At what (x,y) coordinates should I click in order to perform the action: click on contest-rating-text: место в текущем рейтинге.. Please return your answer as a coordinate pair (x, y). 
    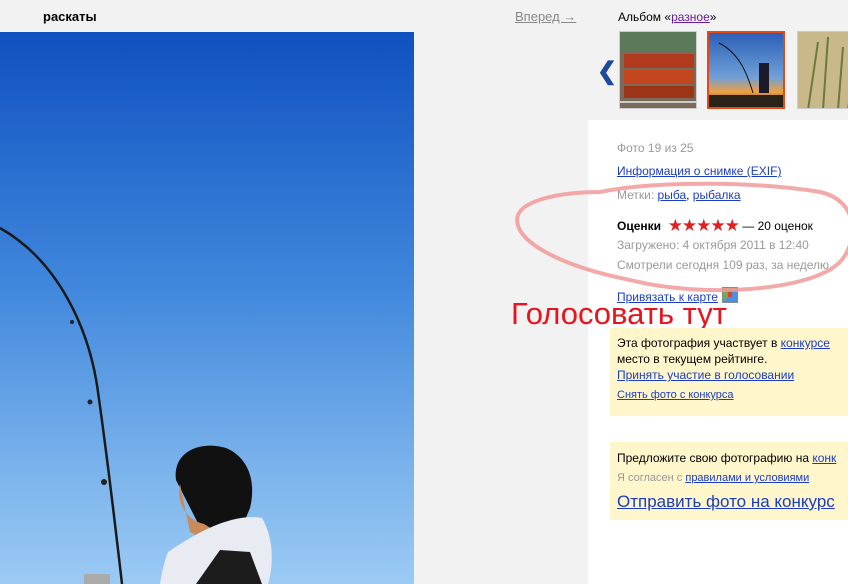
    Looking at the image, I should click on (692, 359).